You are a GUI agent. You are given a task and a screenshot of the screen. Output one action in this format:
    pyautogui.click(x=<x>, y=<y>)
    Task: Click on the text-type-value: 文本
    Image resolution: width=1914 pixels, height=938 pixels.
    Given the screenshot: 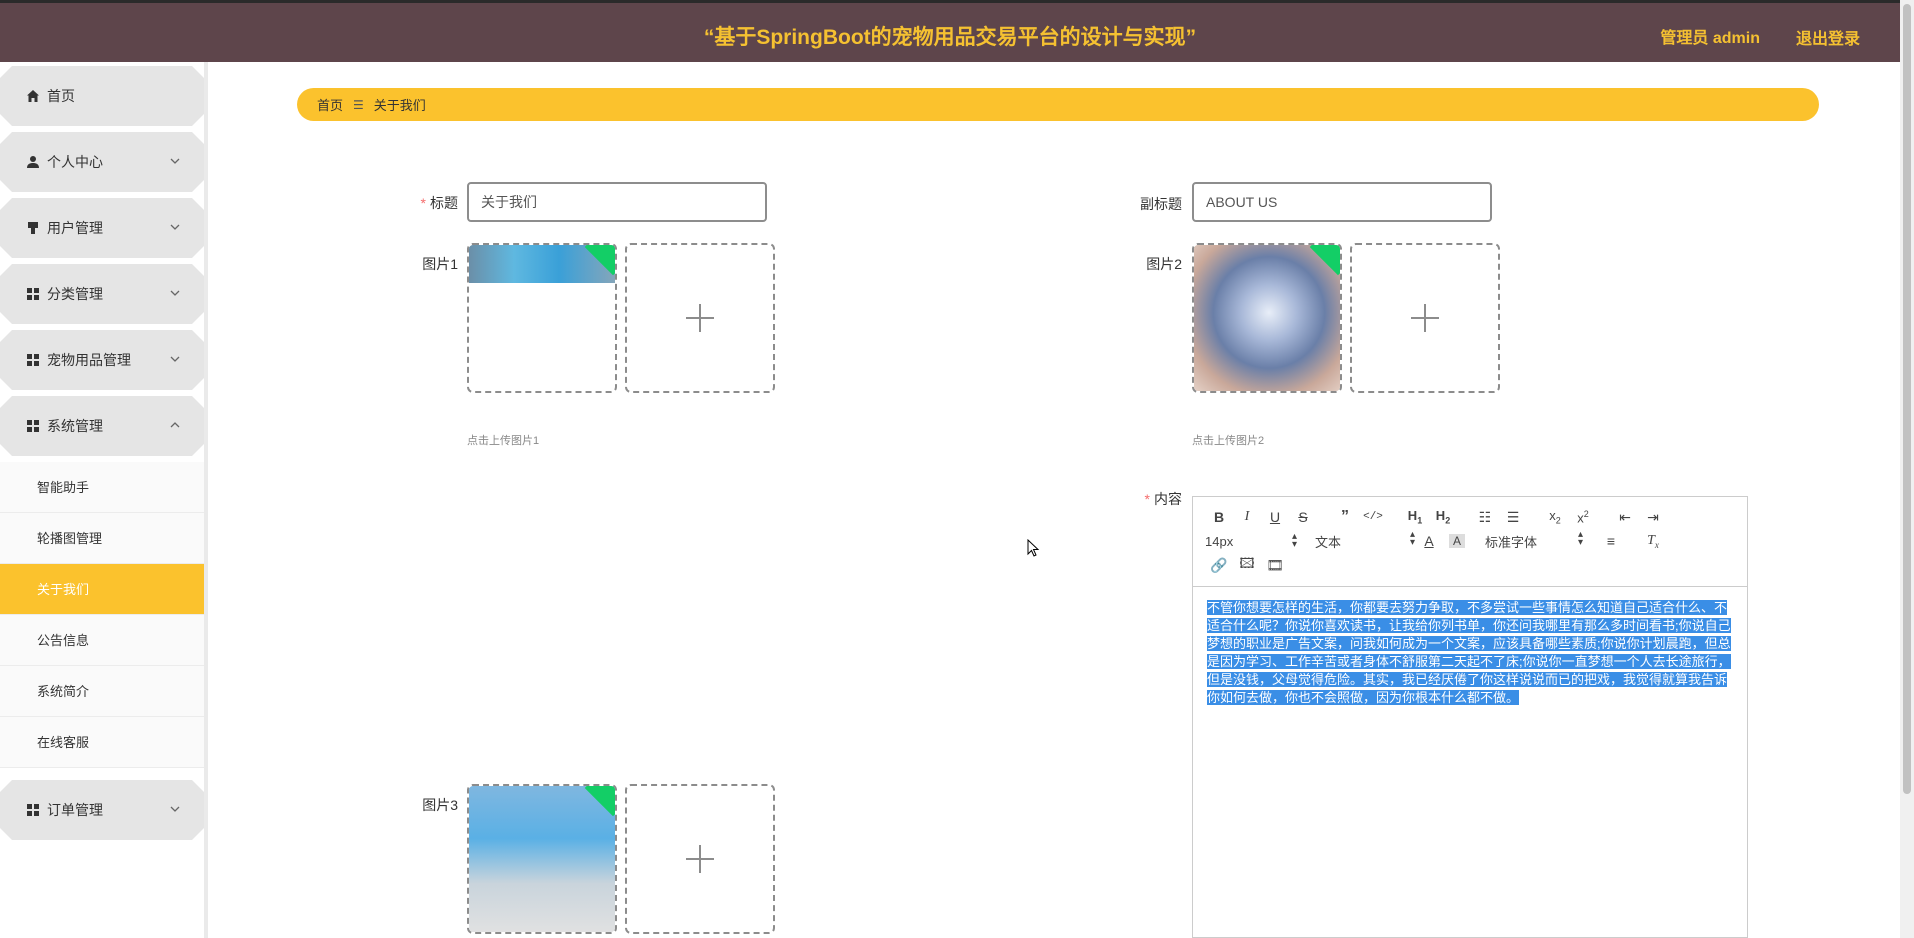 What is the action you would take?
    pyautogui.click(x=1328, y=542)
    